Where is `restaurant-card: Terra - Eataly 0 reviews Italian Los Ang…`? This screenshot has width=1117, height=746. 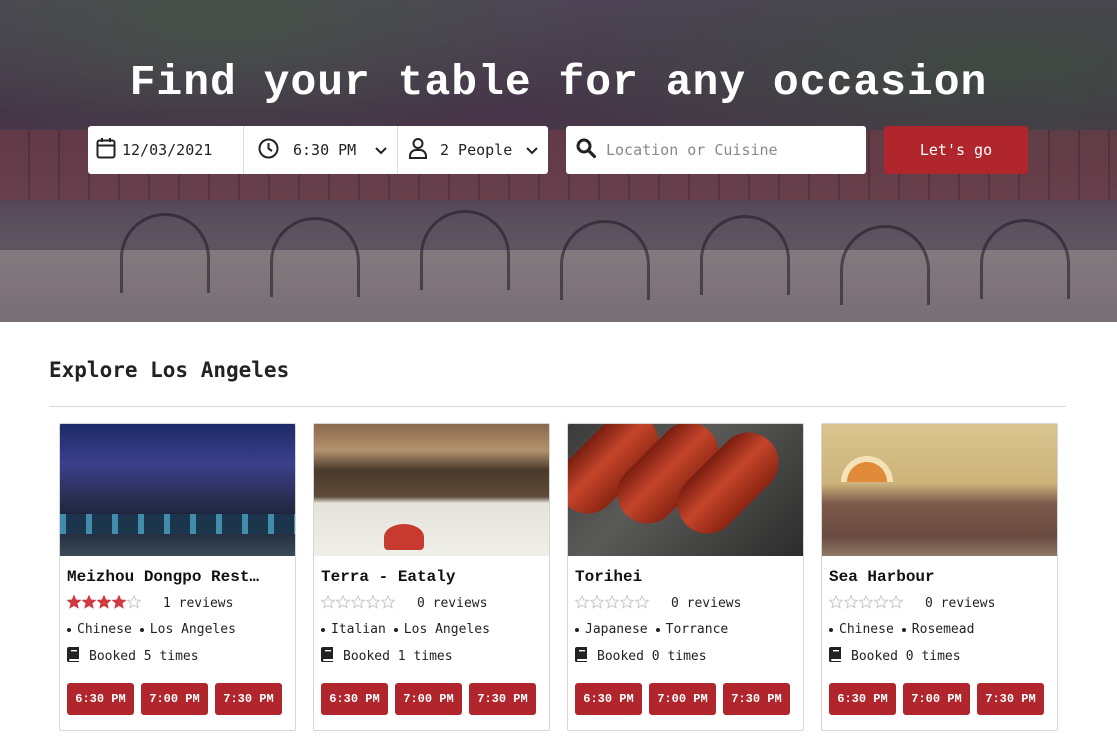 restaurant-card: Terra - Eataly 0 reviews Italian Los Ang… is located at coordinates (431, 577).